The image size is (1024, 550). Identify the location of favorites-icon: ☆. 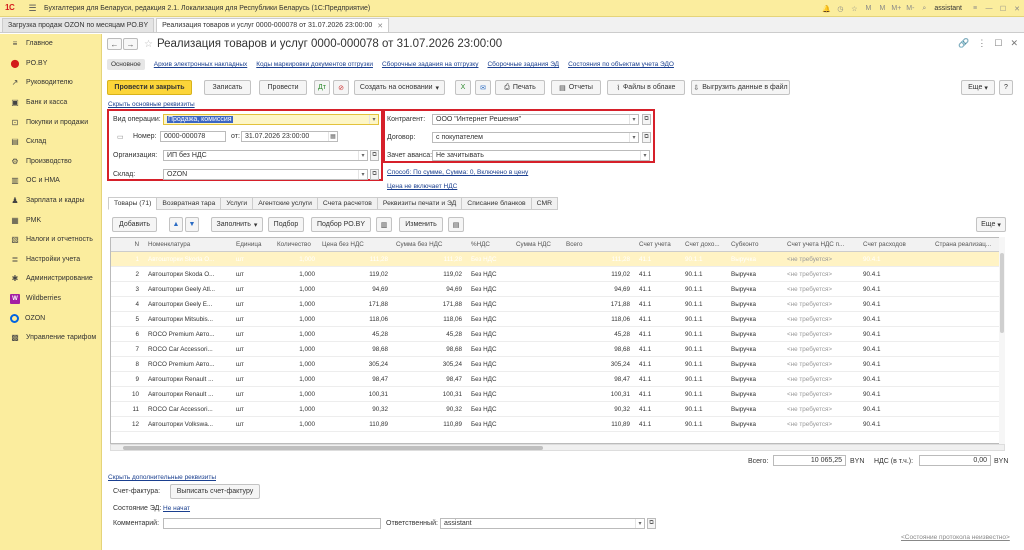
(854, 9).